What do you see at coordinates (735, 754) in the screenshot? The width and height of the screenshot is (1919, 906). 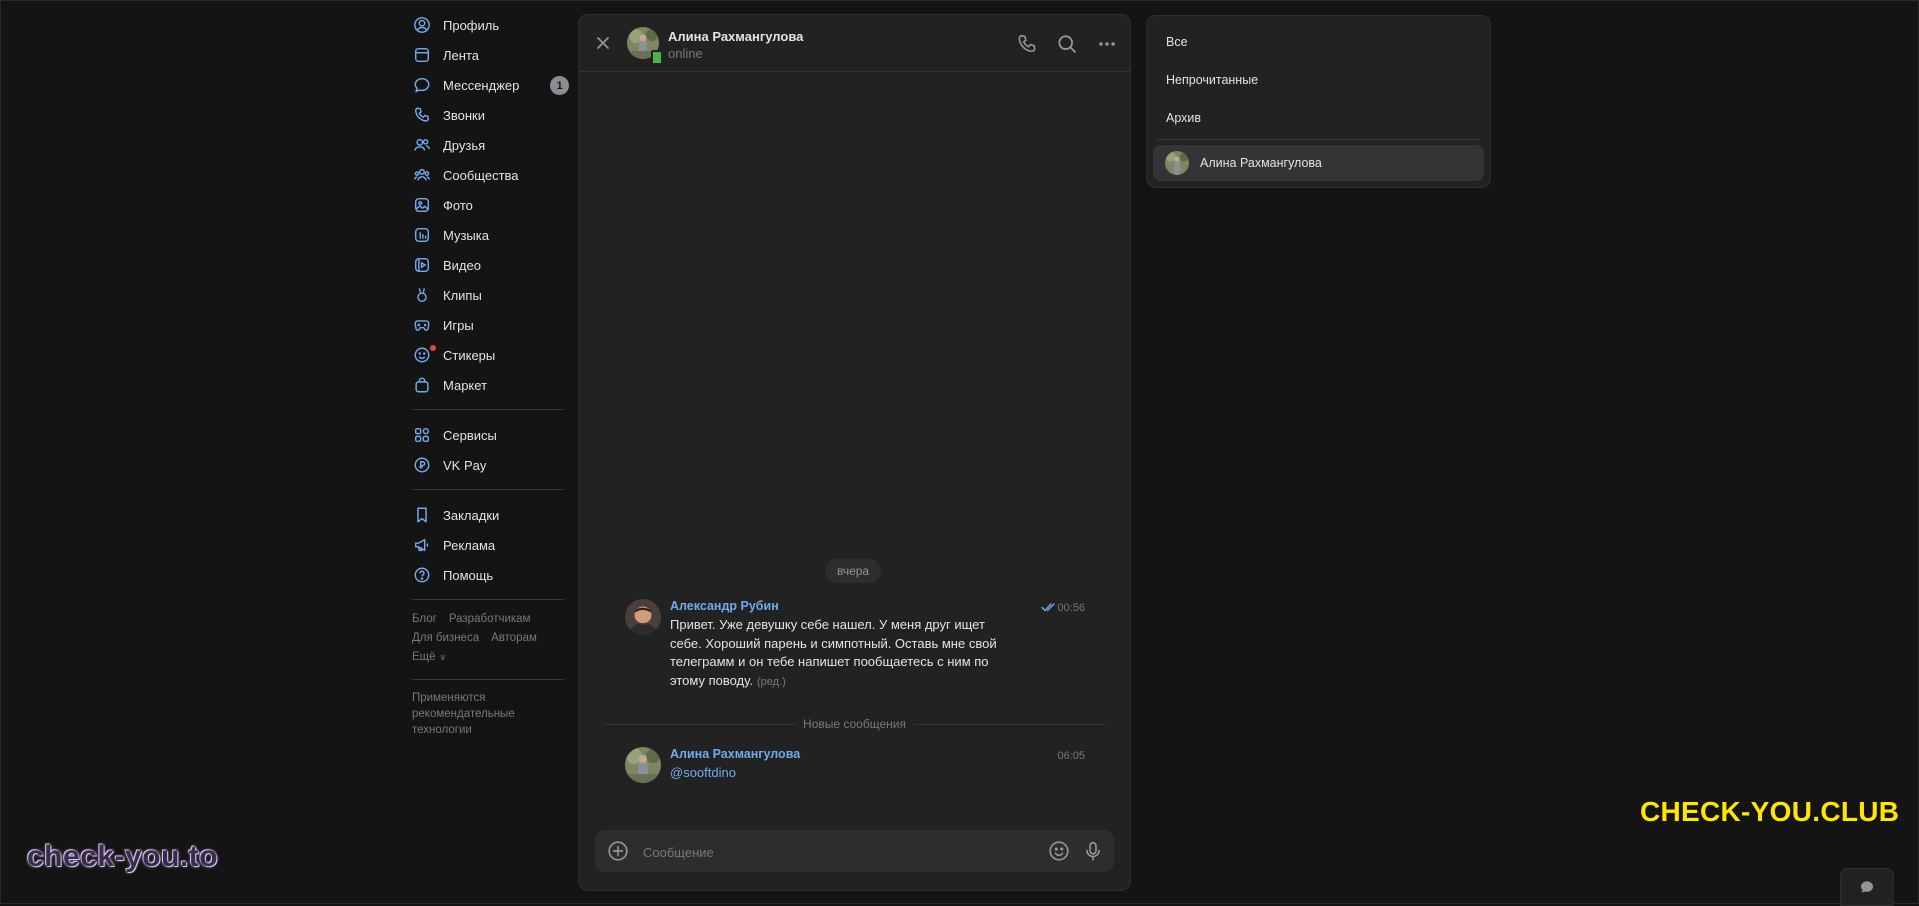 I see `message-author: Алина Рахмангулова` at bounding box center [735, 754].